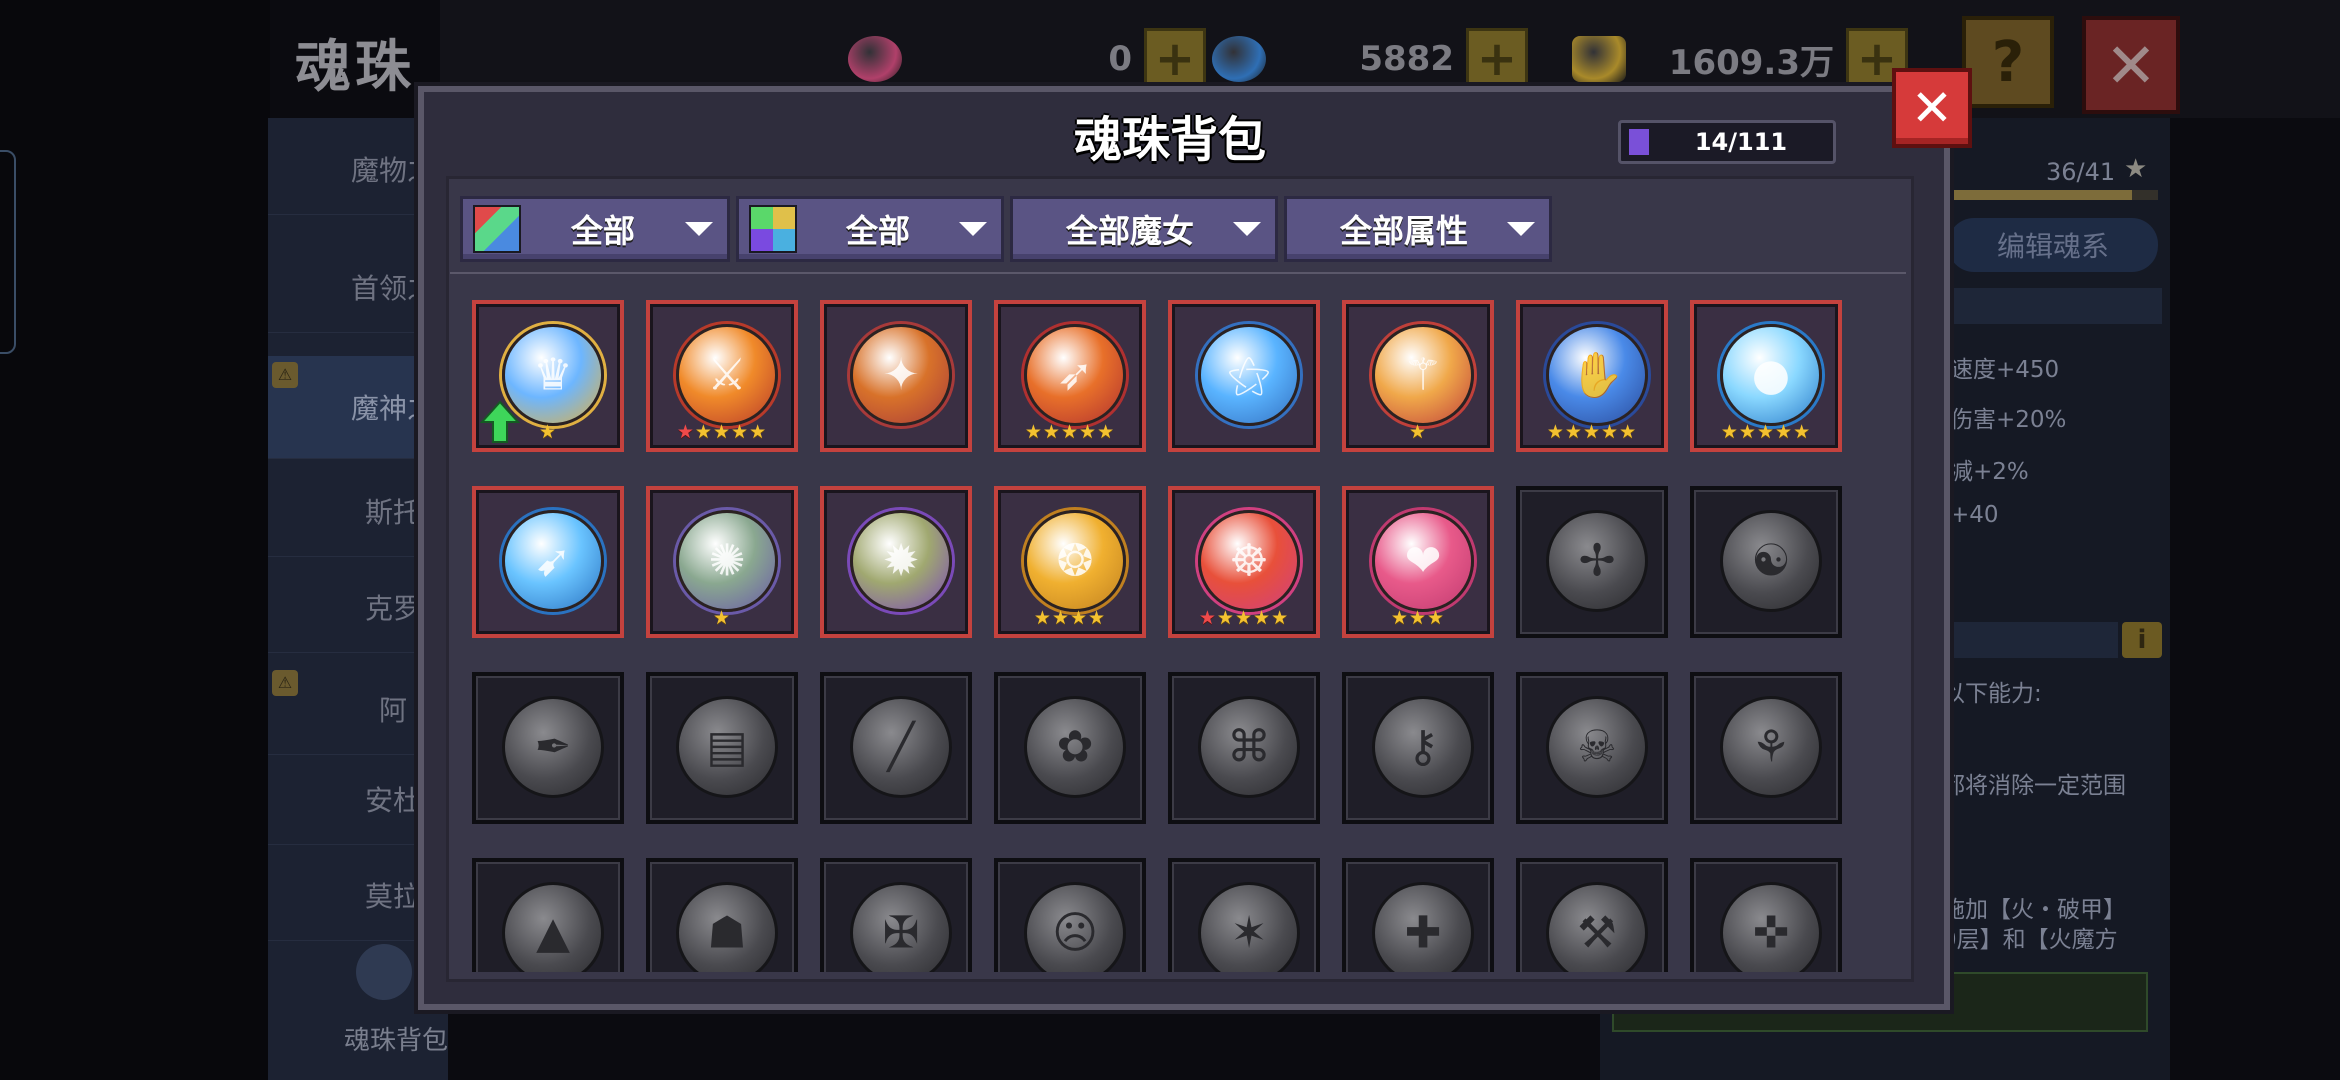  Describe the element at coordinates (2131, 65) in the screenshot. I see `close-page-button: ✕` at that location.